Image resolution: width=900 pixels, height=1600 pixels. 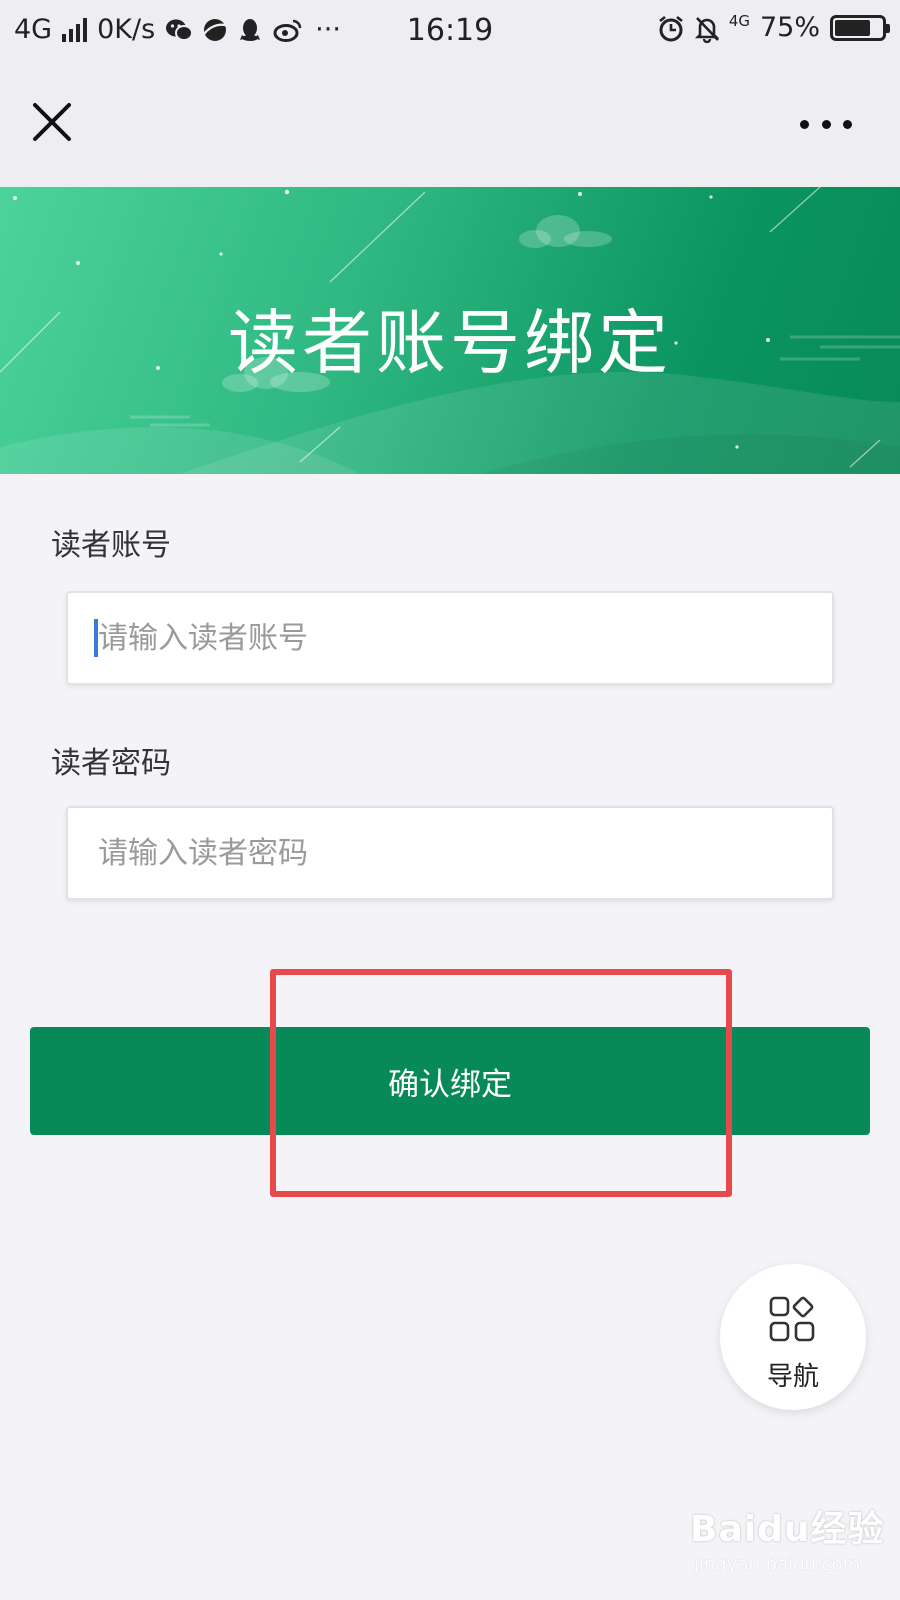 I want to click on text-cursor, so click(x=96, y=638).